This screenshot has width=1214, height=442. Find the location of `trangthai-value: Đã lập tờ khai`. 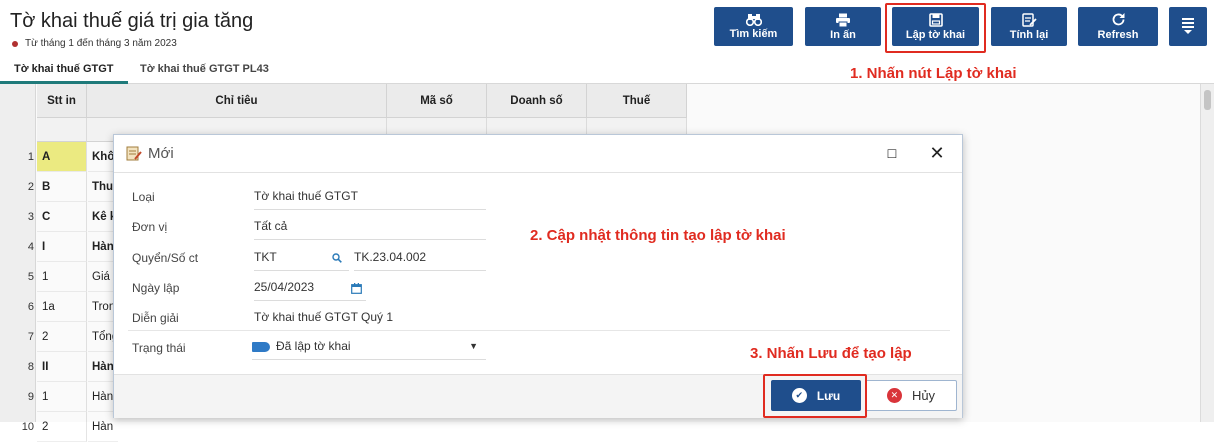

trangthai-value: Đã lập tờ khai is located at coordinates (313, 346).